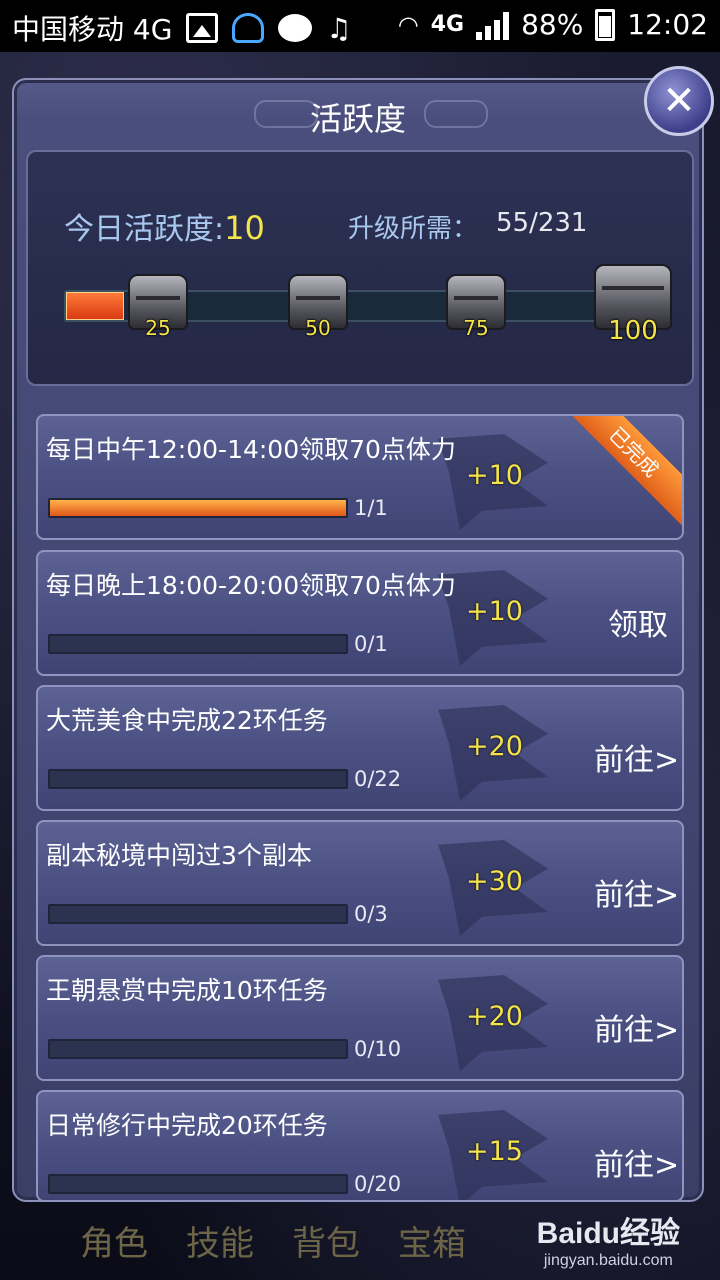 The height and width of the screenshot is (1280, 720). What do you see at coordinates (295, 28) in the screenshot?
I see `wechat-icon` at bounding box center [295, 28].